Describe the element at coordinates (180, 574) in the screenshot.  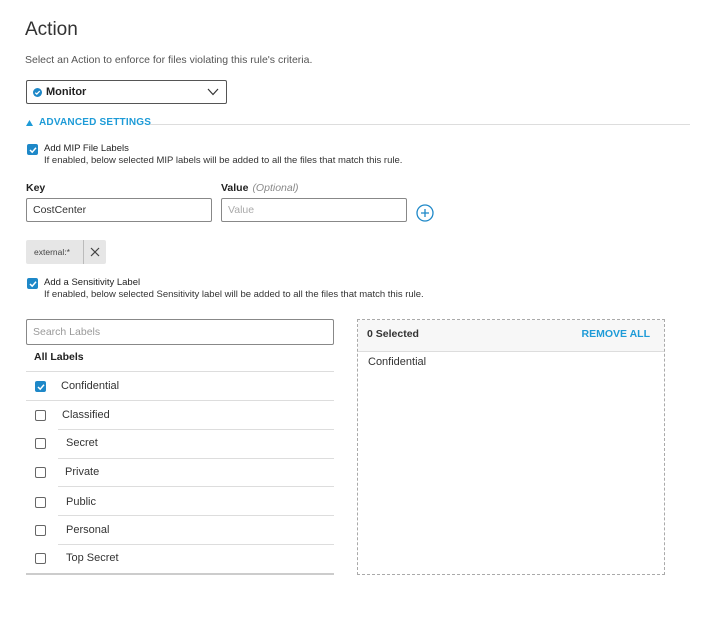
I see `list-bottom-border` at that location.